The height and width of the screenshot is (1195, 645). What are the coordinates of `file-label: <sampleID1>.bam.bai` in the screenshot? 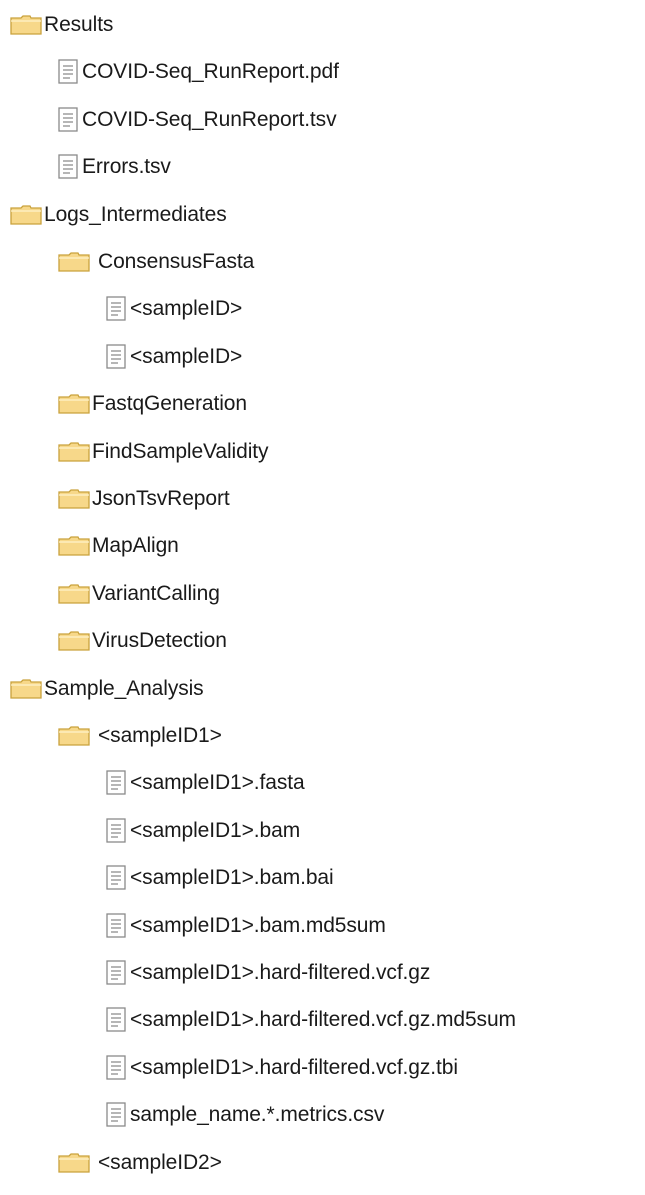 It's located at (232, 877).